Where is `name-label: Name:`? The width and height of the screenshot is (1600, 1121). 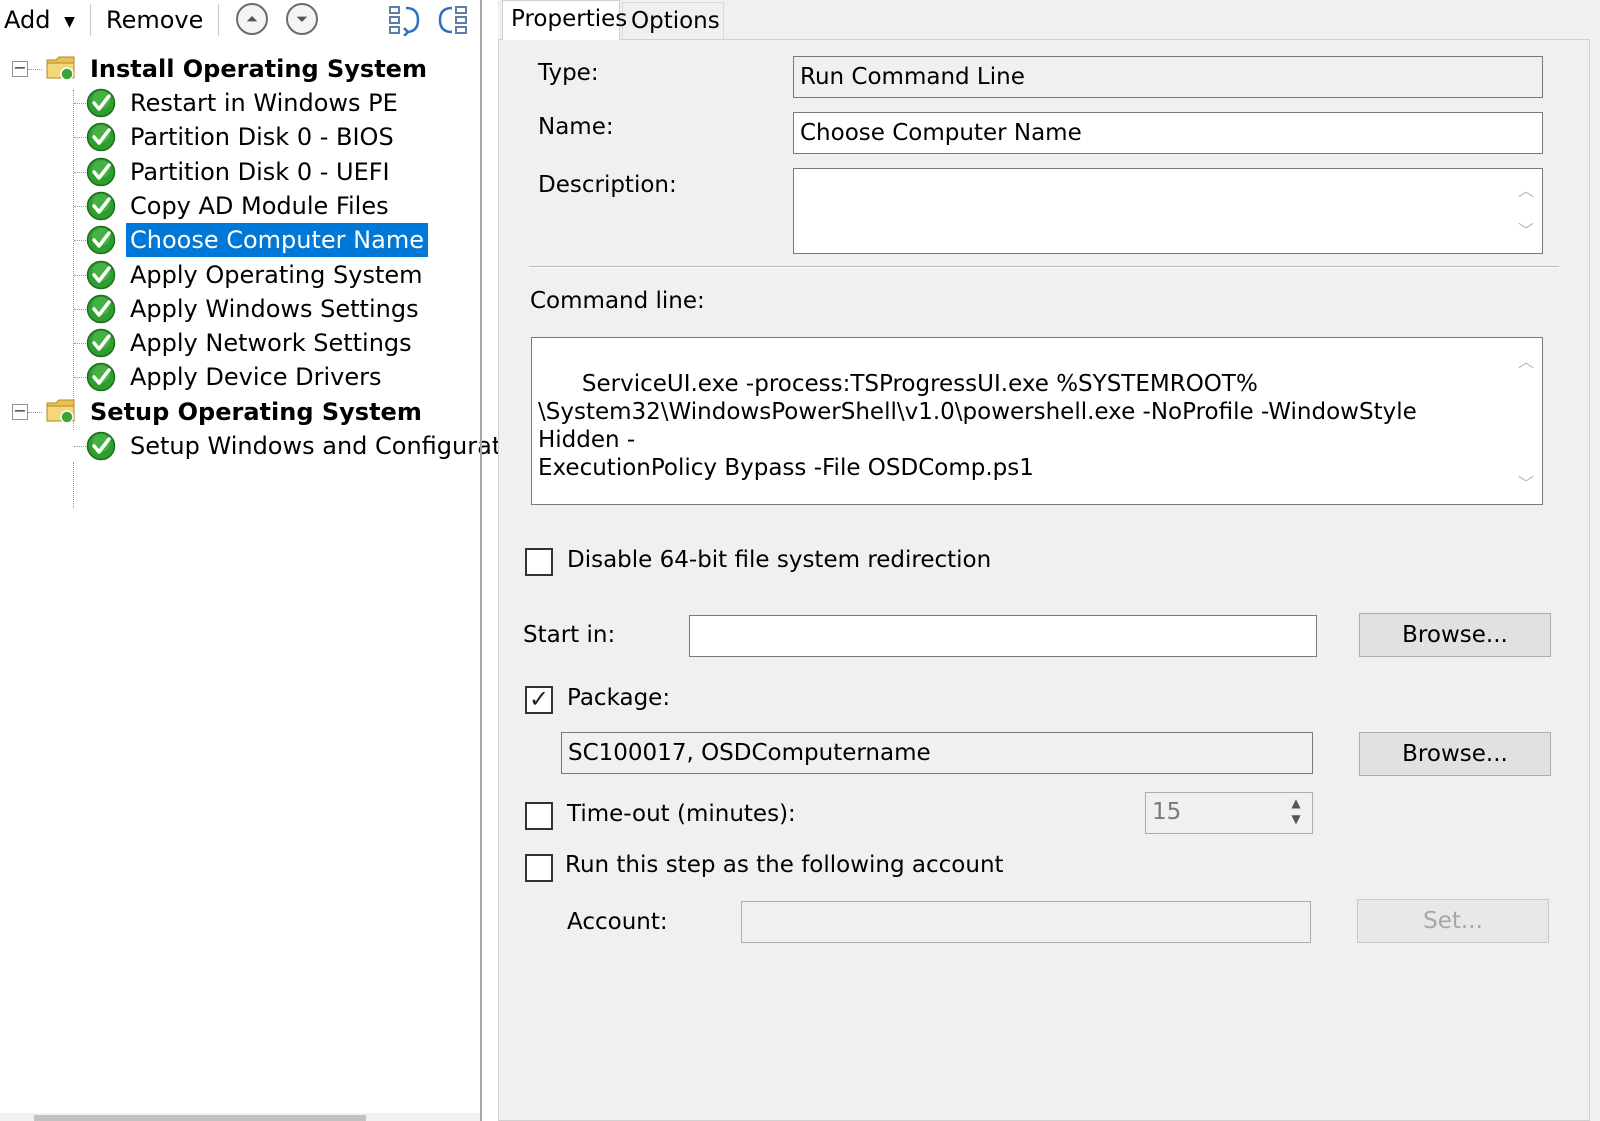 name-label: Name: is located at coordinates (576, 127).